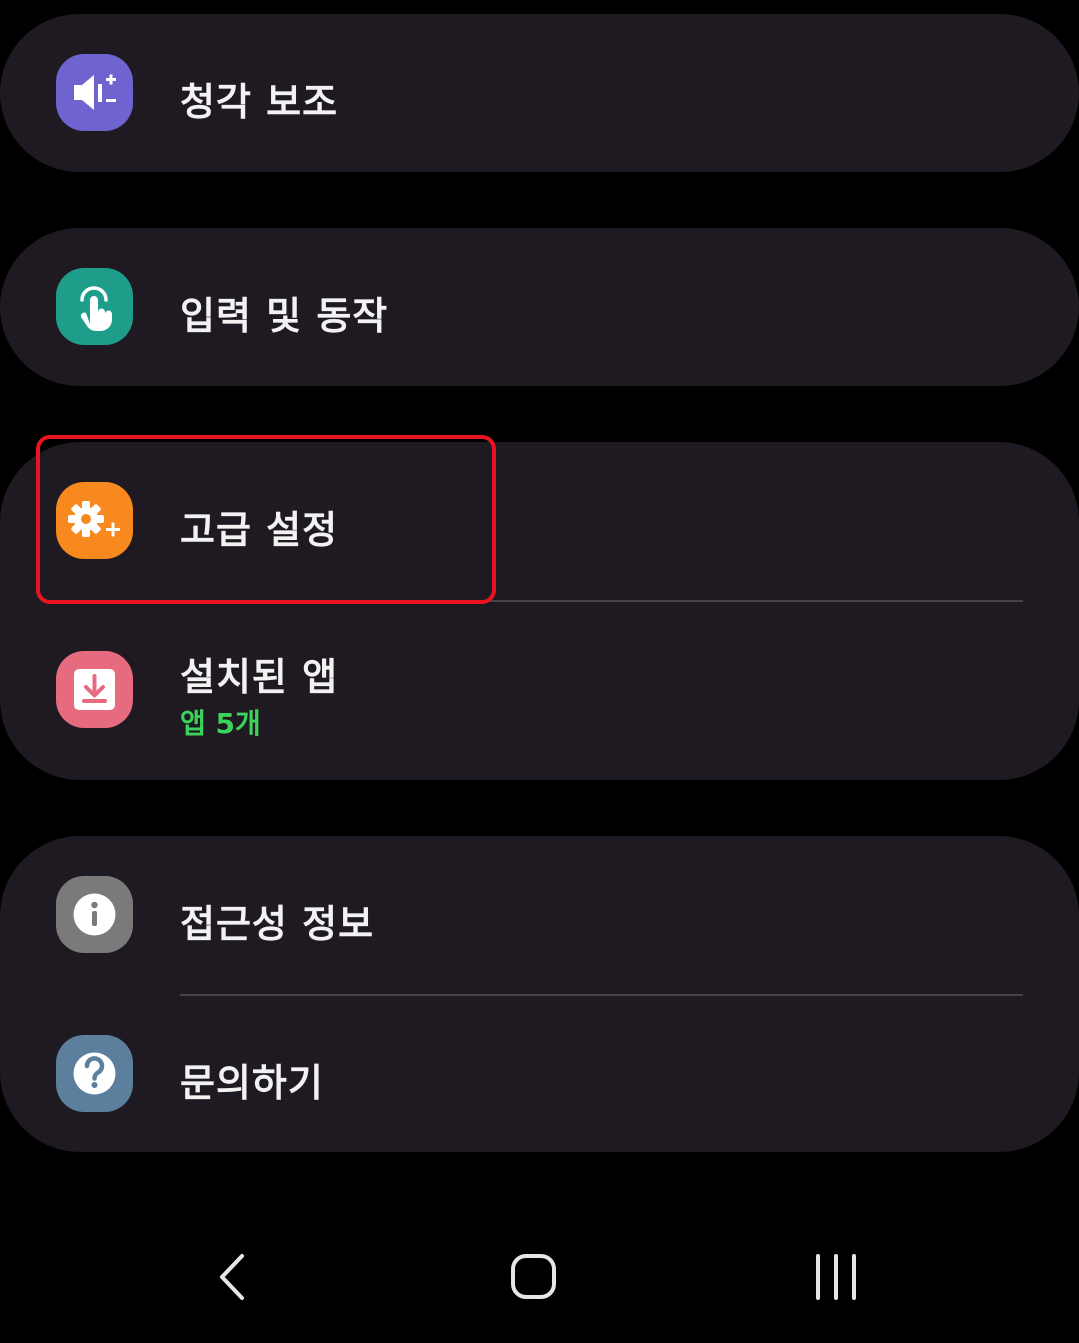 Image resolution: width=1079 pixels, height=1343 pixels. What do you see at coordinates (277, 924) in the screenshot?
I see `accessibility-info-label: 접근성 정보` at bounding box center [277, 924].